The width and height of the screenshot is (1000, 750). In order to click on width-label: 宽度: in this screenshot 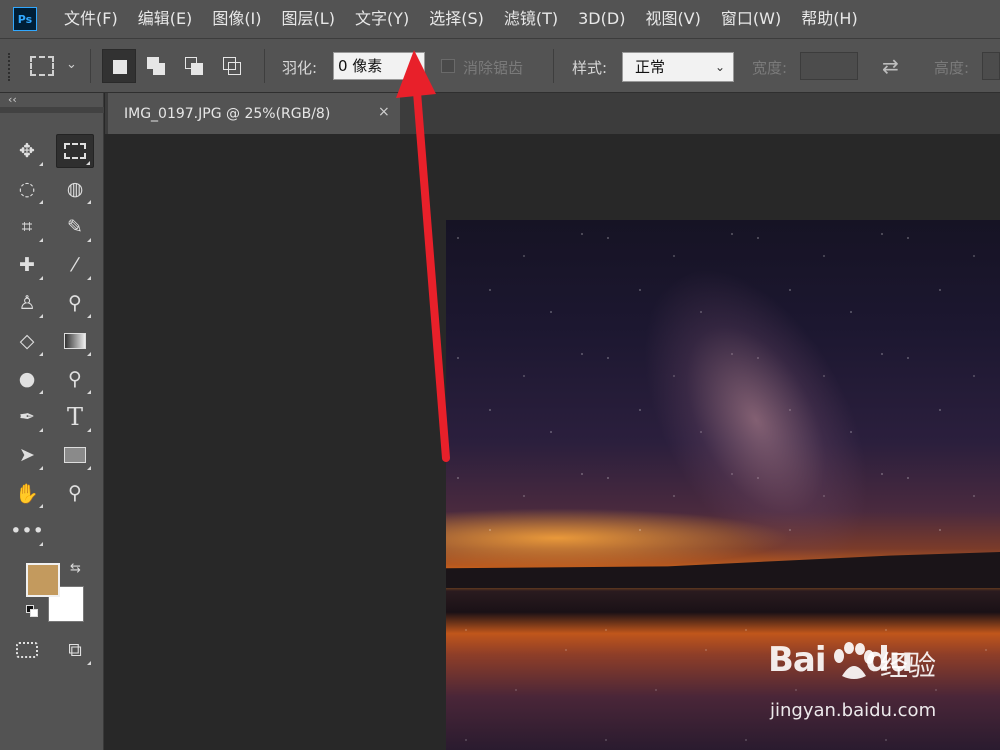, I will do `click(770, 68)`.